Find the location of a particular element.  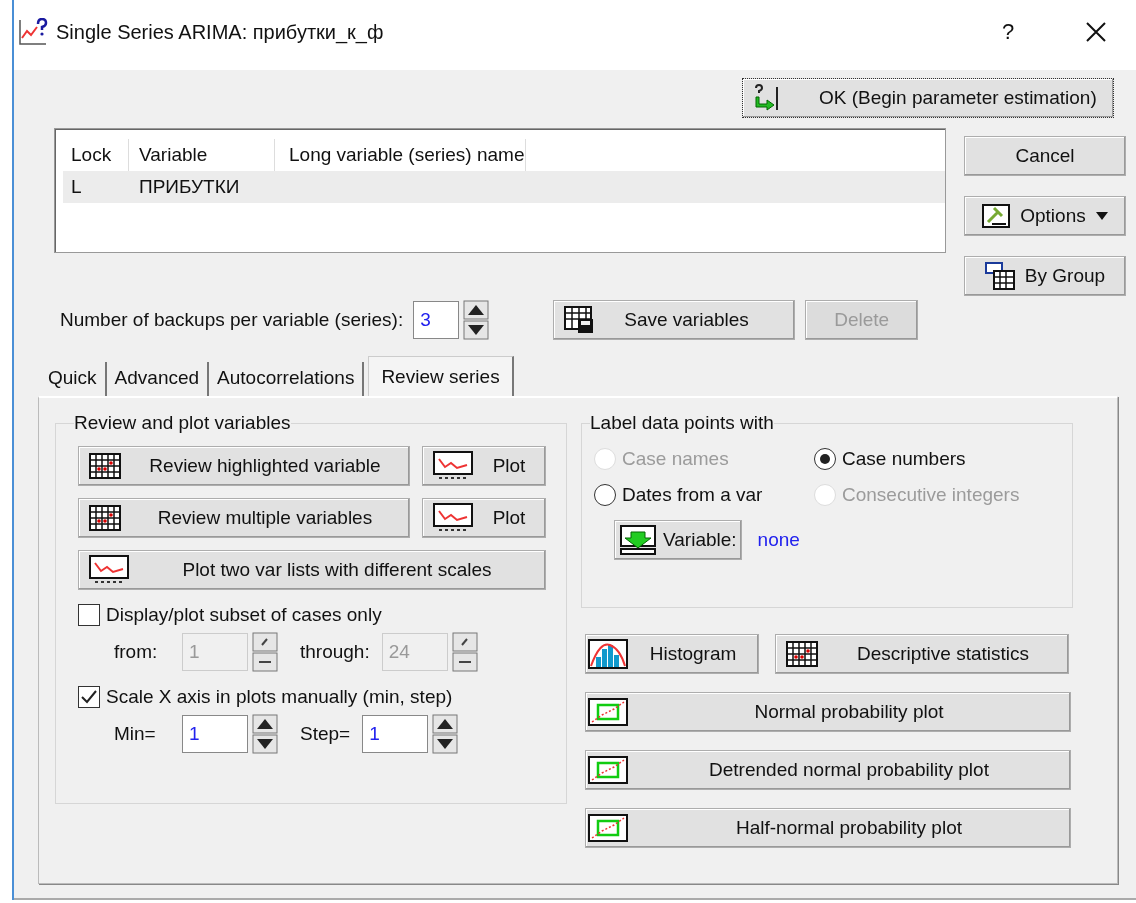

variable-button: Variable: is located at coordinates (678, 540).